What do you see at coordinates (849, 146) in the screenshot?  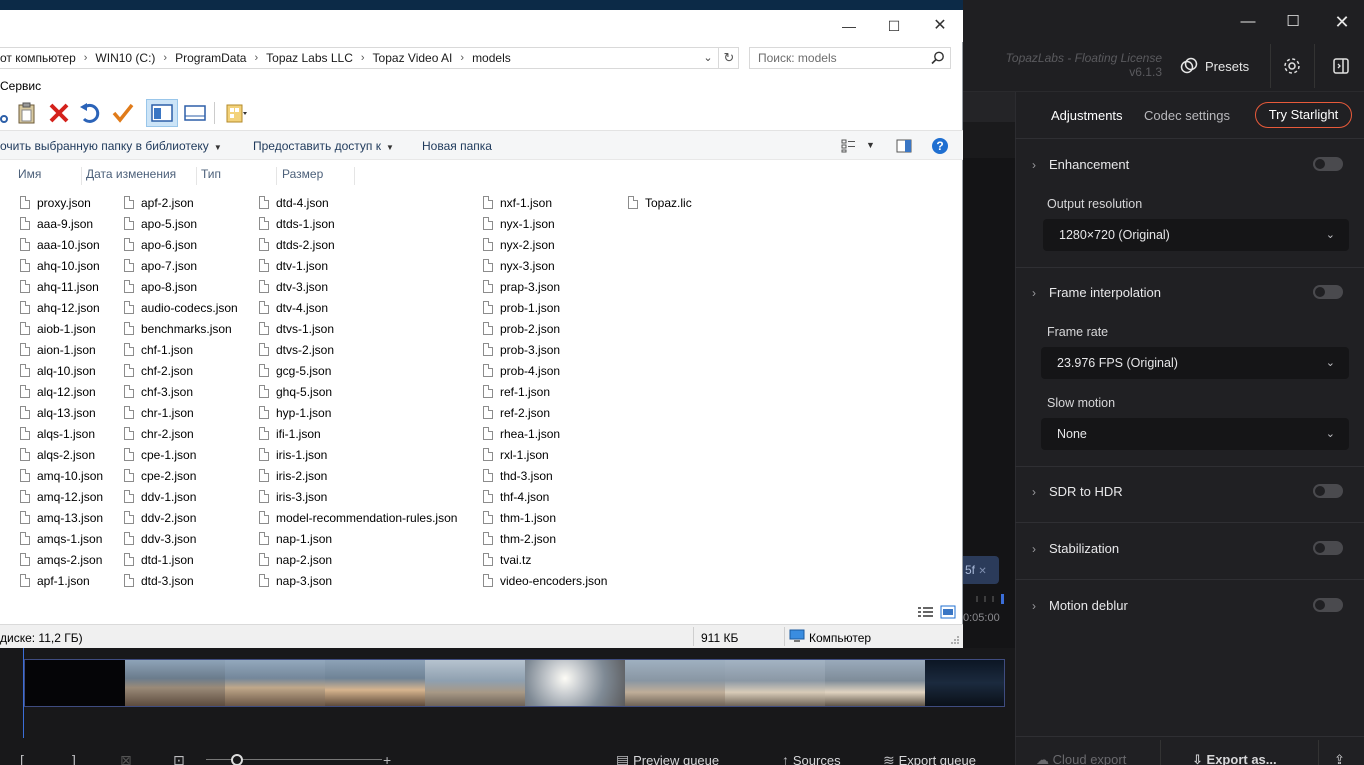 I see `view-options-icon` at bounding box center [849, 146].